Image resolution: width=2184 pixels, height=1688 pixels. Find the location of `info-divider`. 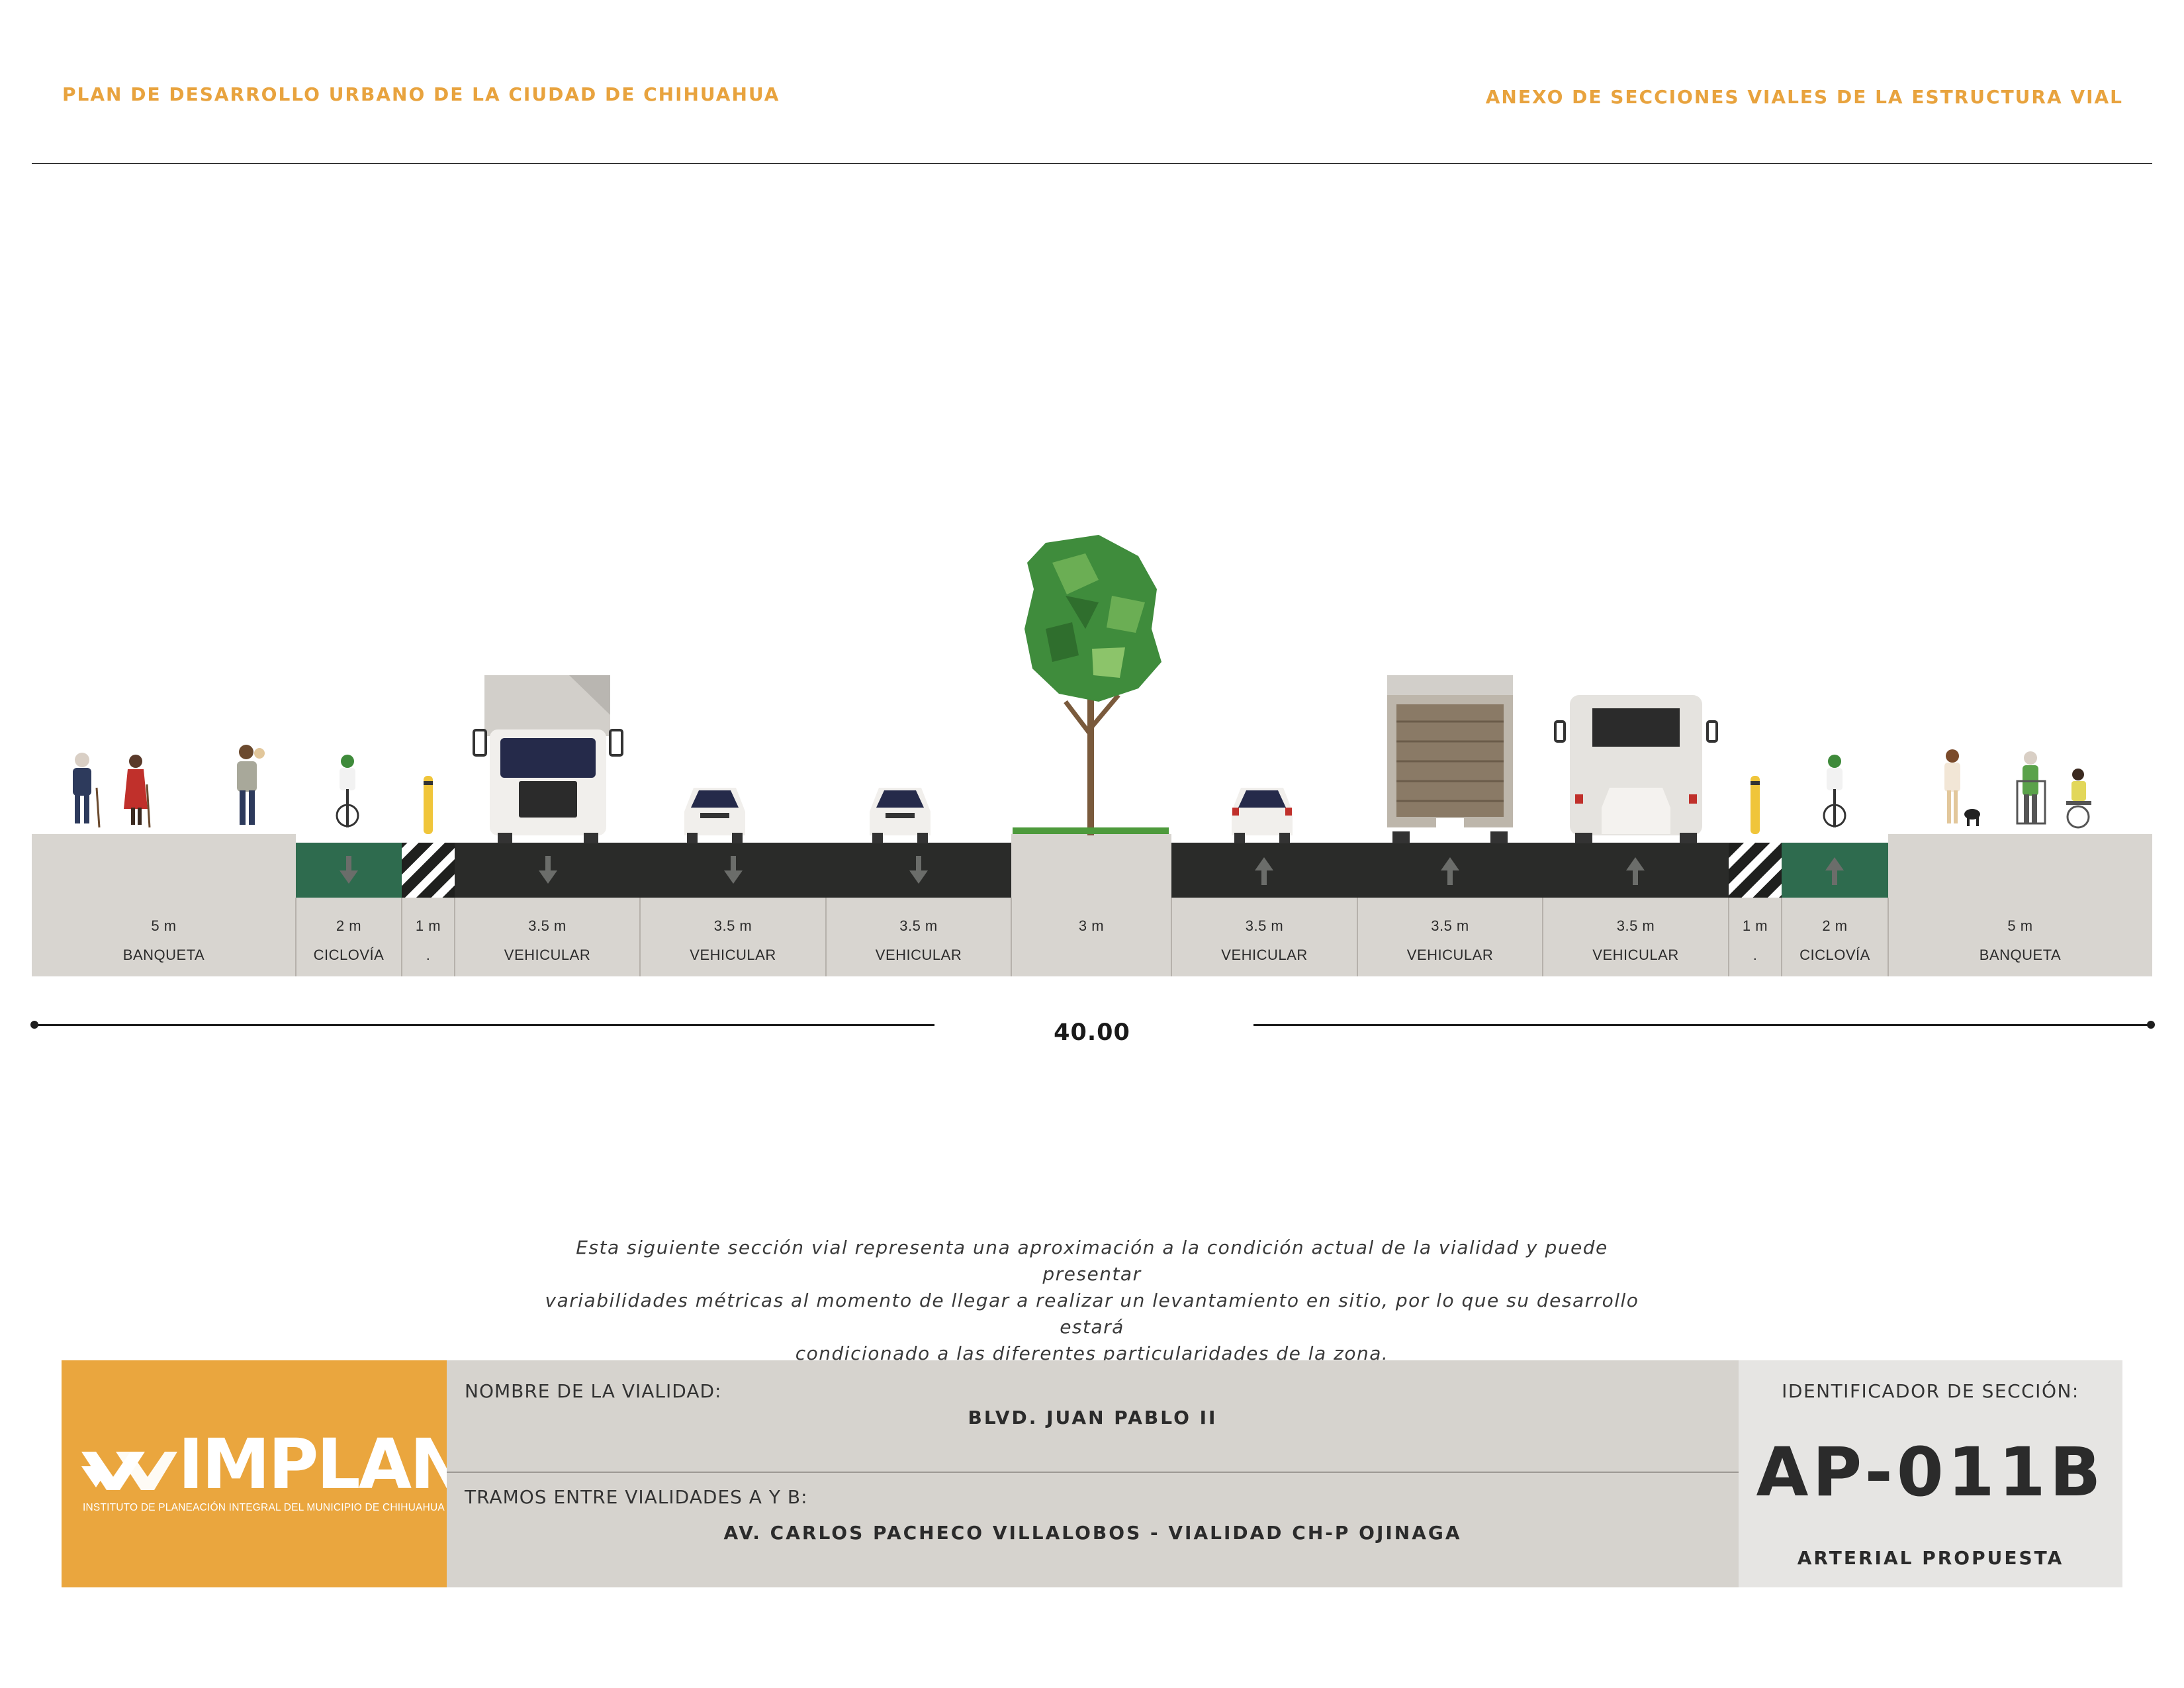

info-divider is located at coordinates (1093, 1472).